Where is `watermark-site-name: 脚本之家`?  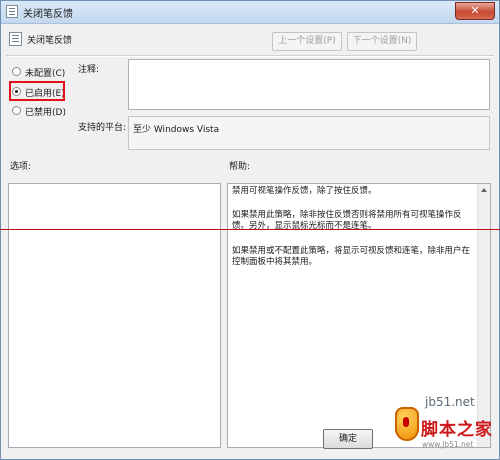 watermark-site-name: 脚本之家 is located at coordinates (457, 430).